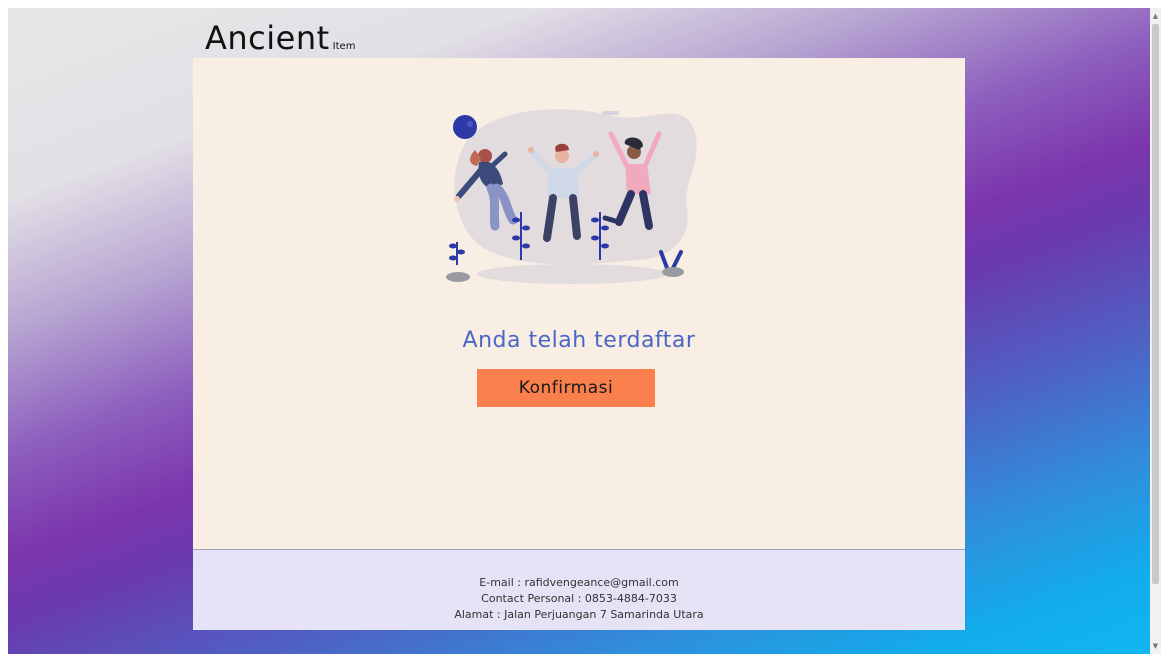 The height and width of the screenshot is (654, 1161). I want to click on people-jumping-illustration, so click(571, 196).